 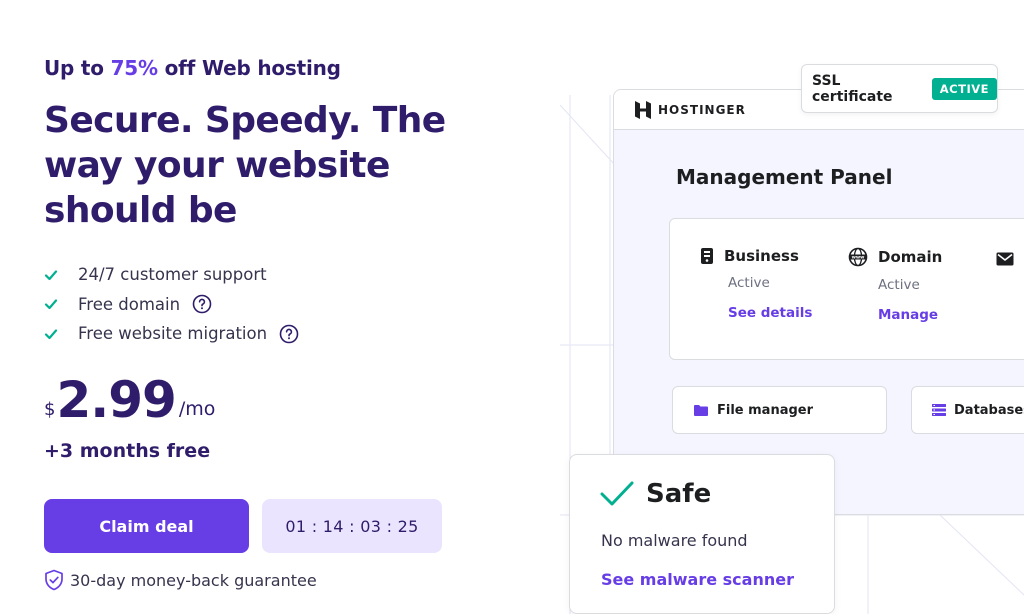 I want to click on money-back-guarantee: 30-day money-back guarantee, so click(x=180, y=580).